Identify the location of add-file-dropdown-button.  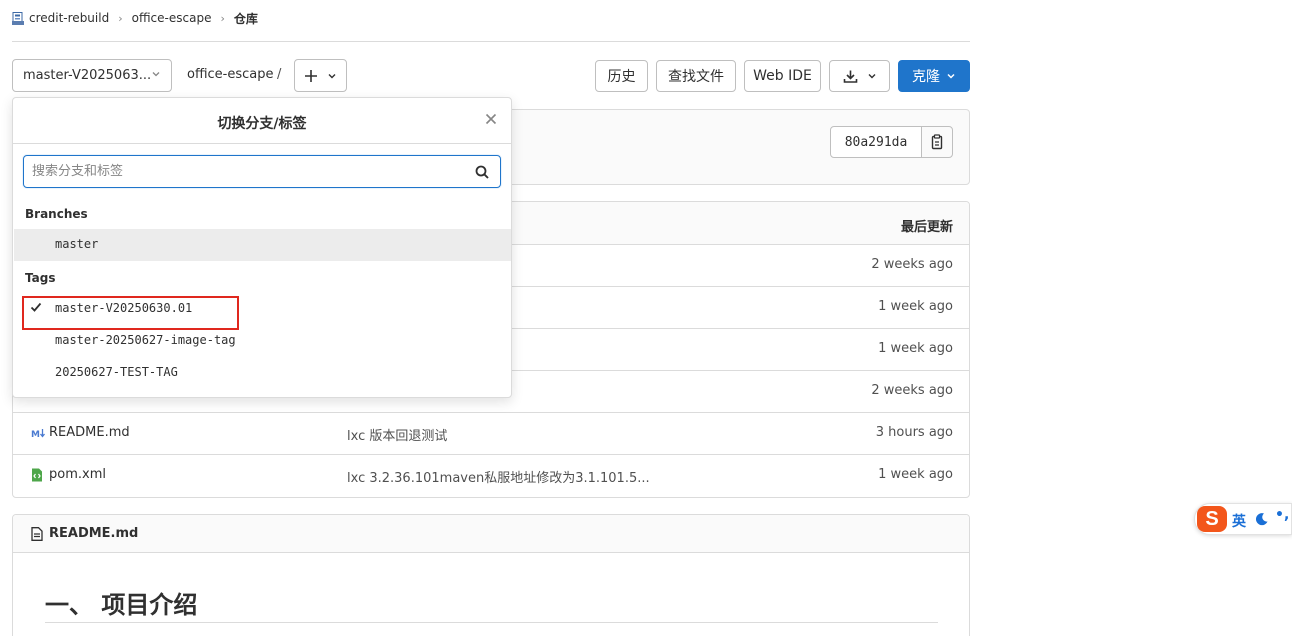
(320, 75).